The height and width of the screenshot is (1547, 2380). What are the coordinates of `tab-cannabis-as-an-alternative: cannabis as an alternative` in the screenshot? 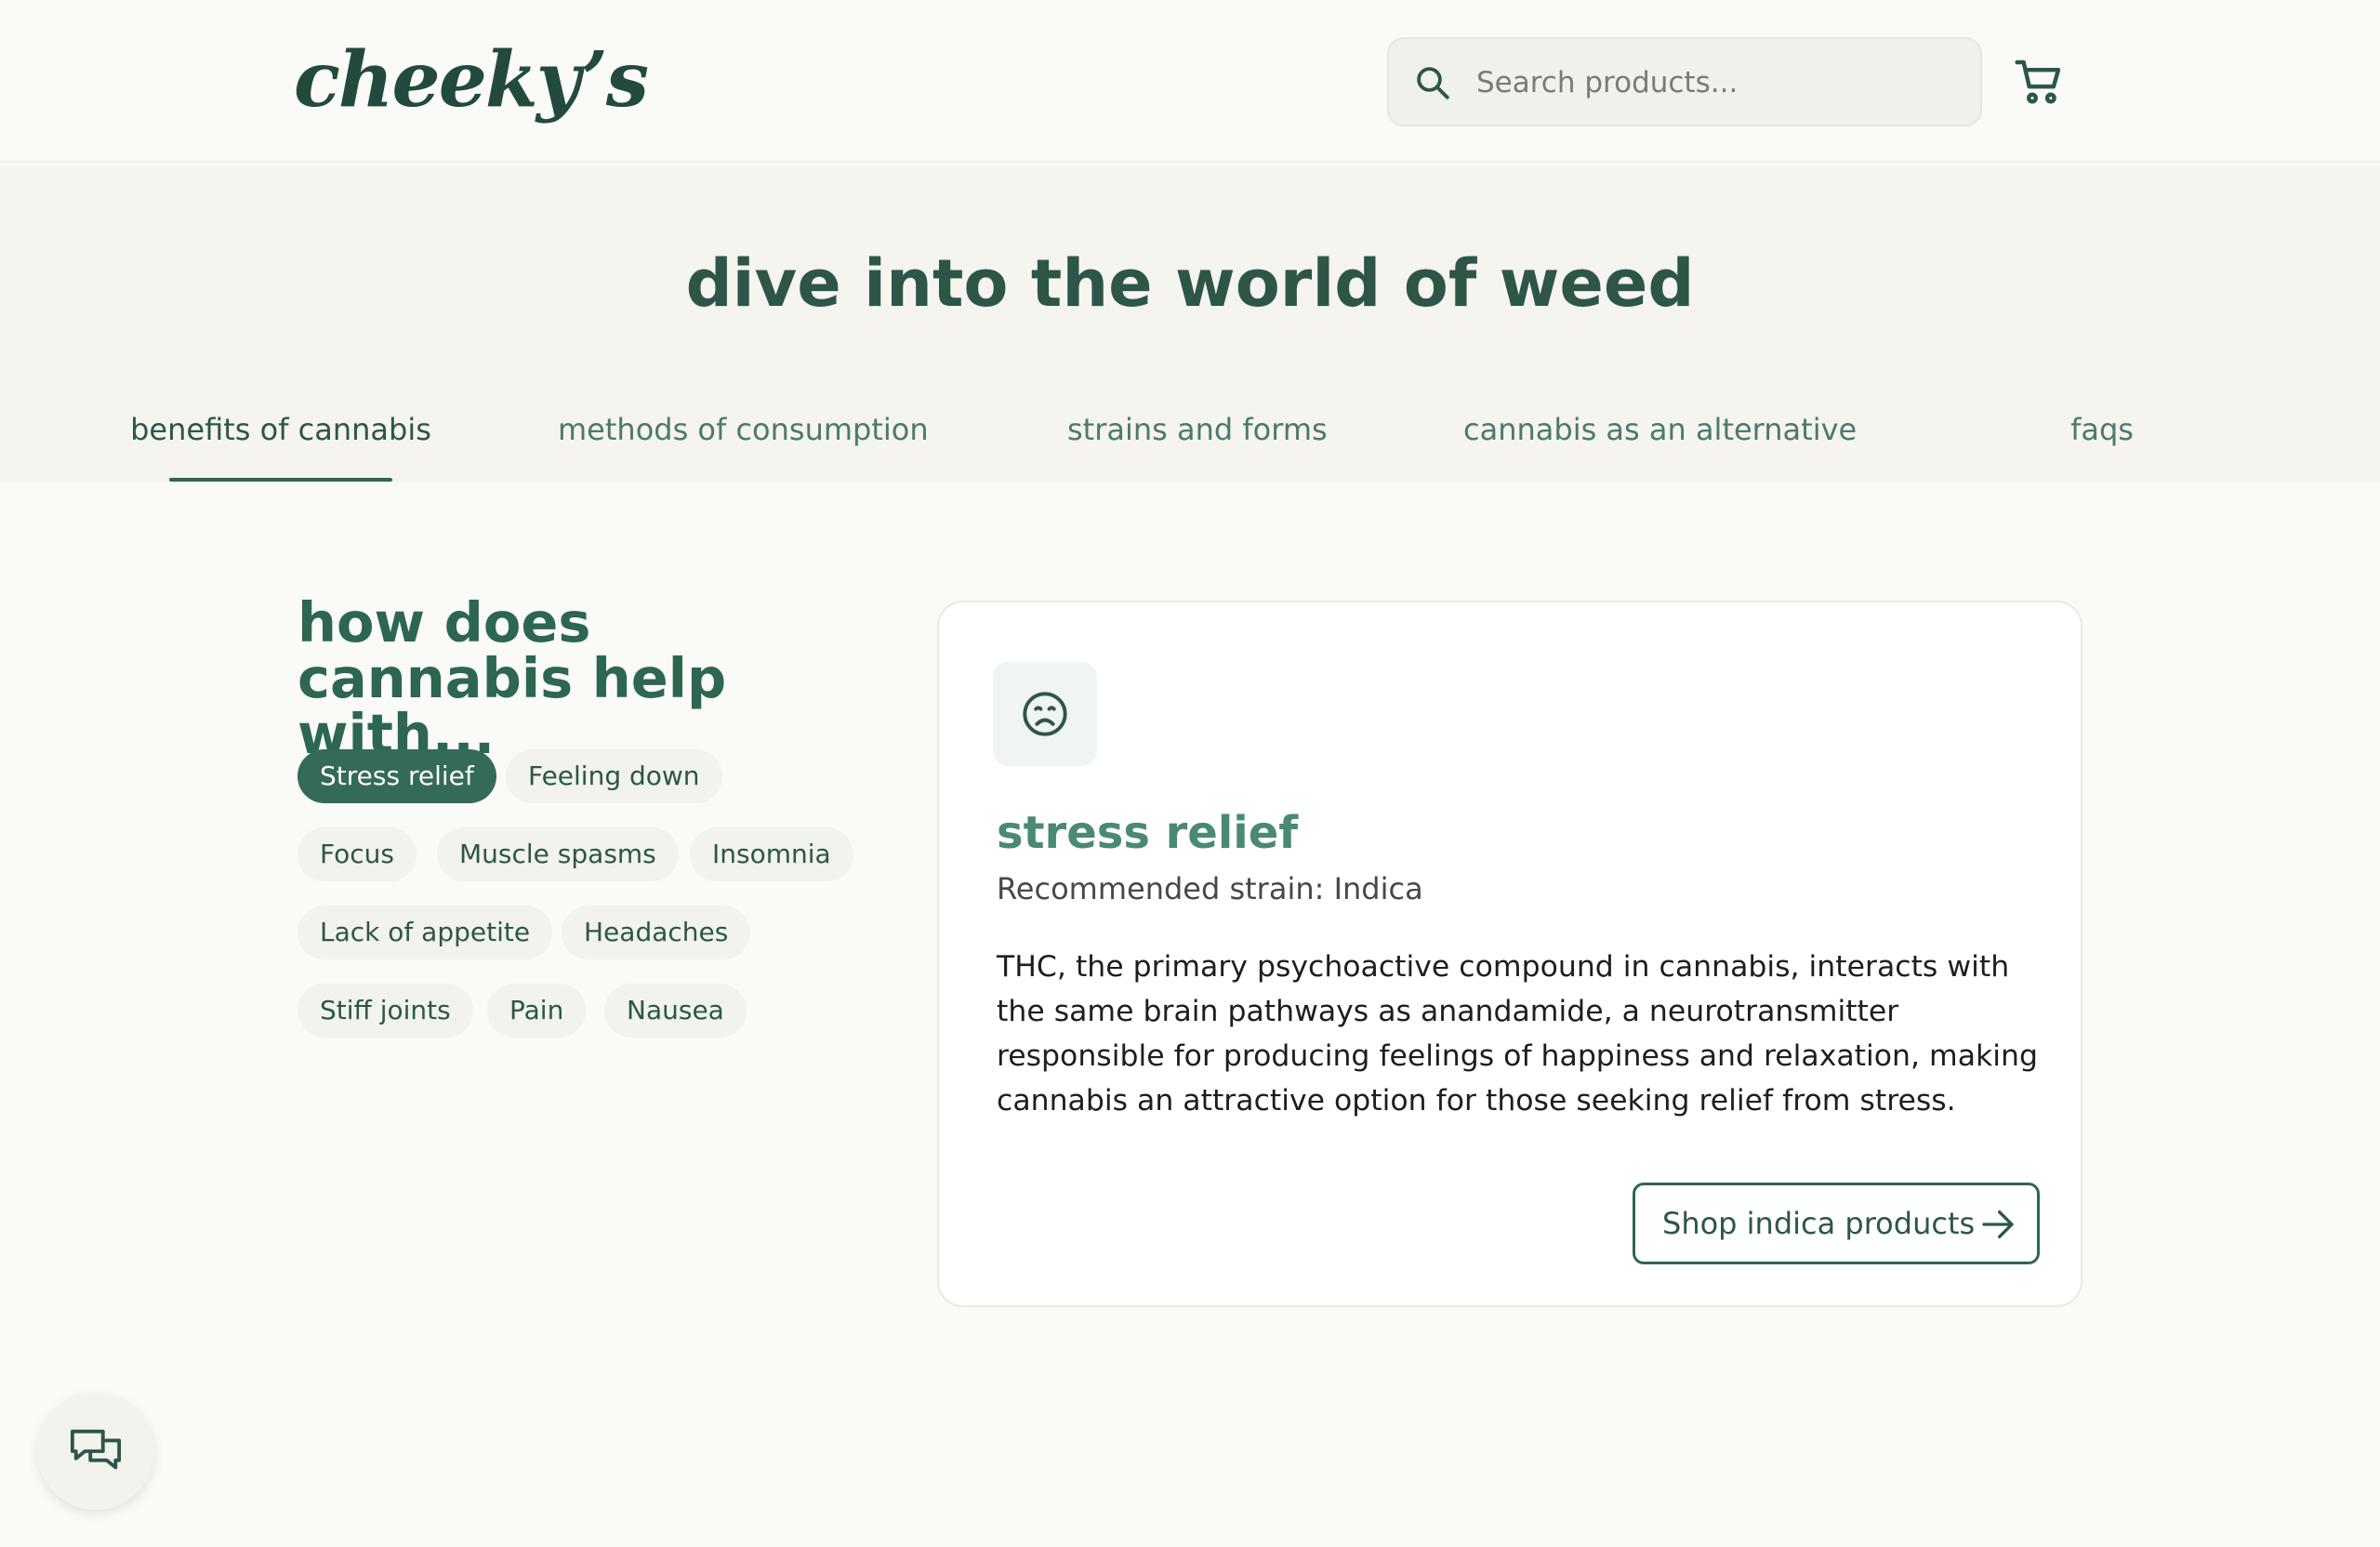 It's located at (1660, 440).